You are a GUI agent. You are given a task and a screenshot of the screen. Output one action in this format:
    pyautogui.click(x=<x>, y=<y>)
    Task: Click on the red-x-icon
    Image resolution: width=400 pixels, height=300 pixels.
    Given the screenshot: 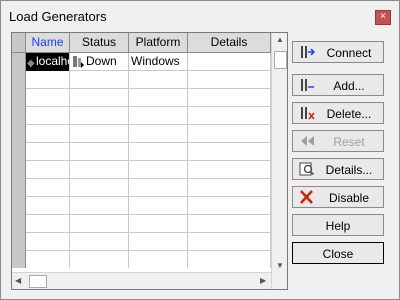 What is the action you would take?
    pyautogui.click(x=306, y=197)
    